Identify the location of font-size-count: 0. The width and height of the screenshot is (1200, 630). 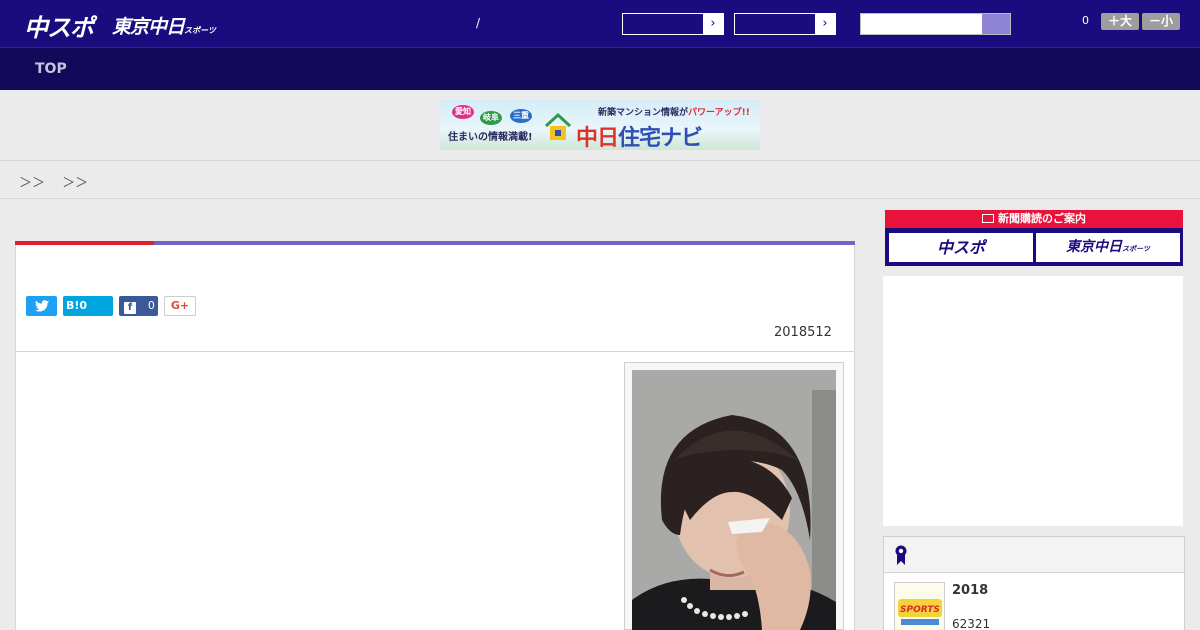
(1085, 20).